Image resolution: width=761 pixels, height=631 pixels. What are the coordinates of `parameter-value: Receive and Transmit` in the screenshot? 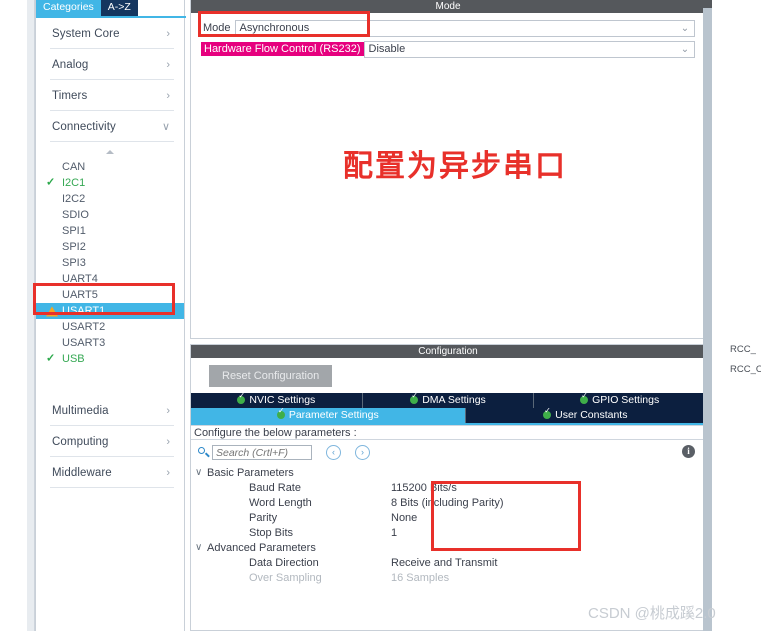 It's located at (444, 562).